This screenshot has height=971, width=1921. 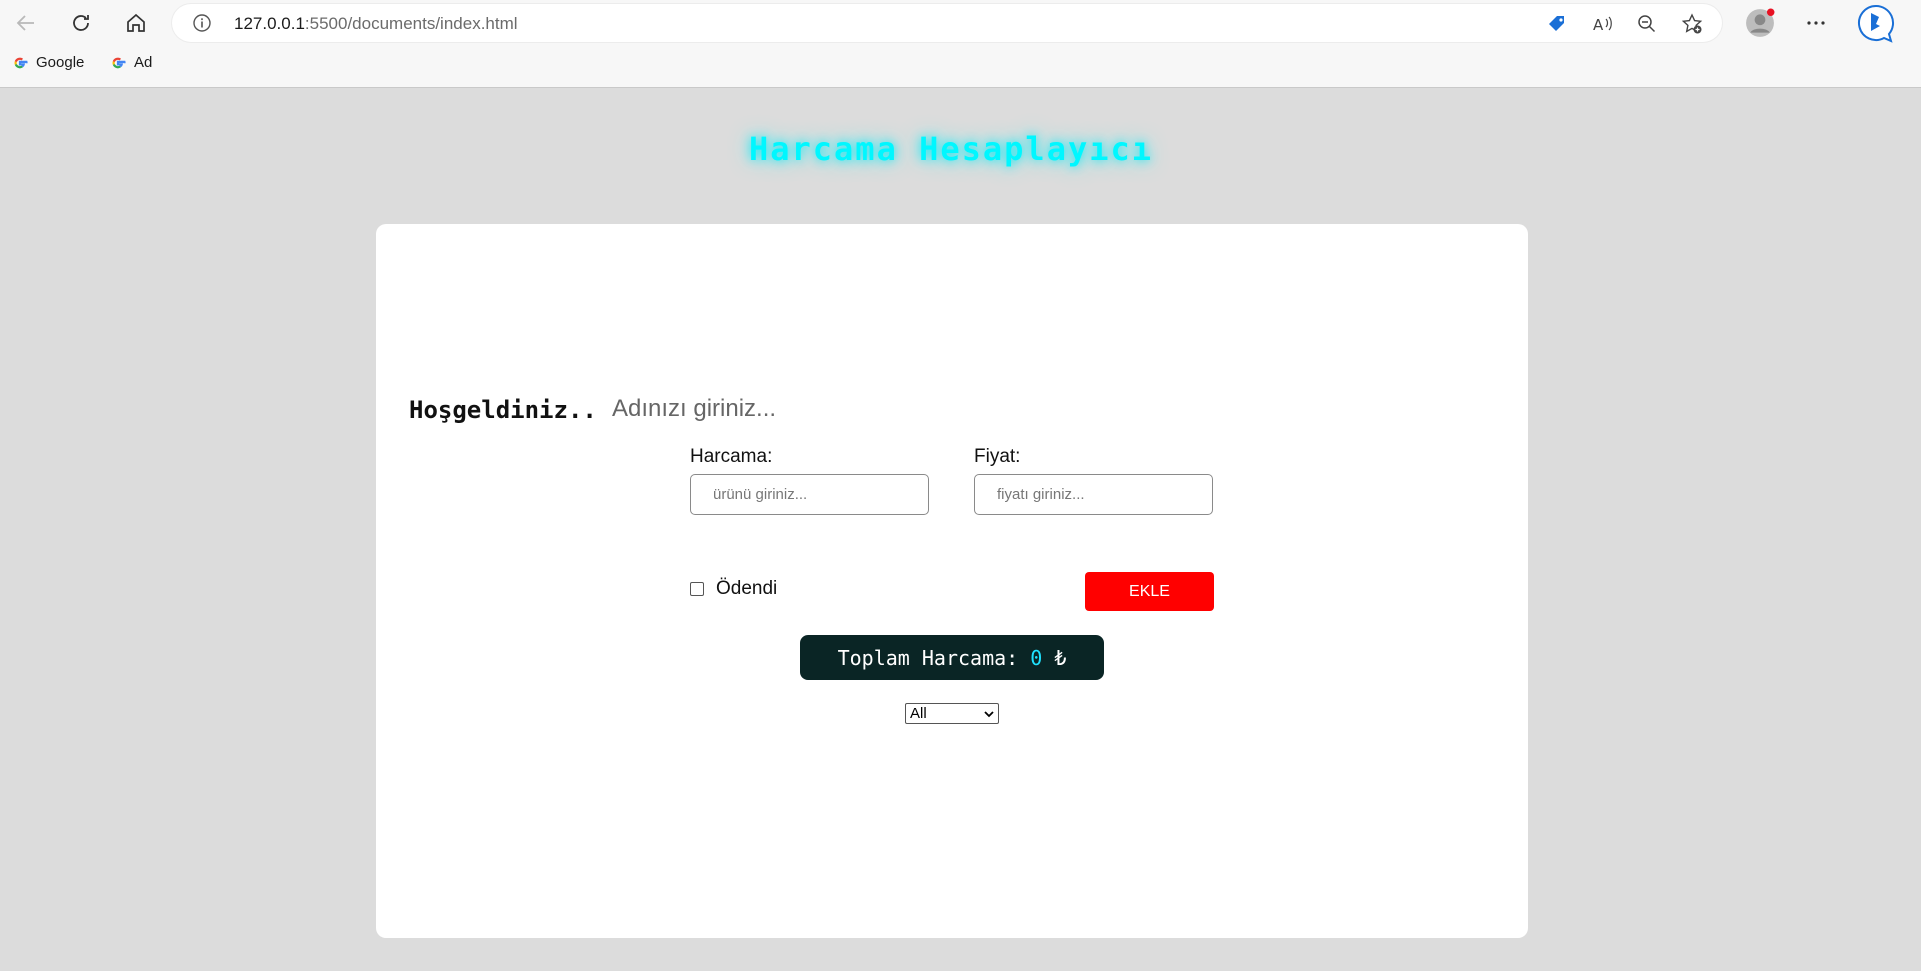 I want to click on chevron-down-icon, so click(x=989, y=713).